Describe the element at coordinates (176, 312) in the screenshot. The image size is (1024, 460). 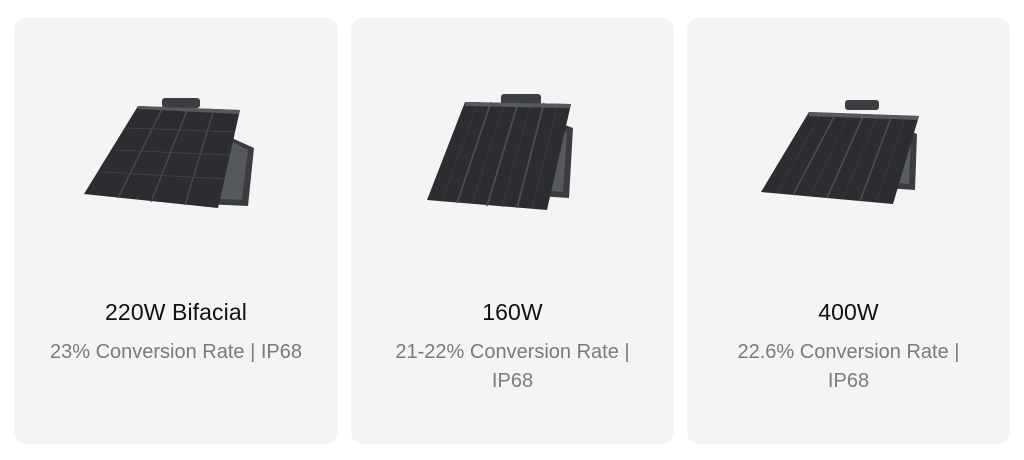
I see `product-title: 220W Bifacial` at that location.